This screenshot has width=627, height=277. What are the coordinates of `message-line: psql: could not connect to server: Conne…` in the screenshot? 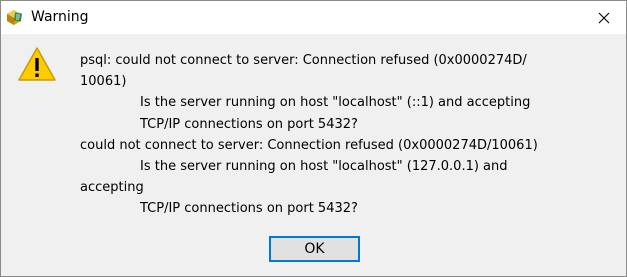 It's located at (303, 60).